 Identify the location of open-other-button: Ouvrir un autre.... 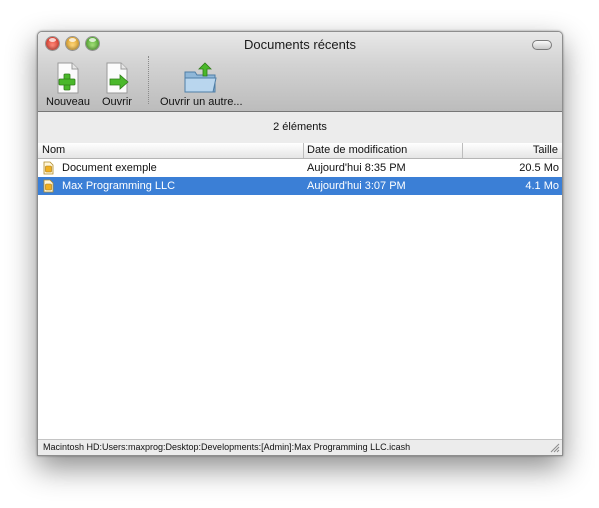
(201, 85).